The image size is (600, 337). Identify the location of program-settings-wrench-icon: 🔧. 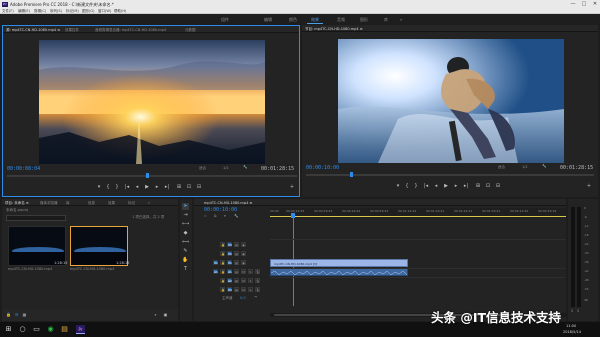
(544, 166).